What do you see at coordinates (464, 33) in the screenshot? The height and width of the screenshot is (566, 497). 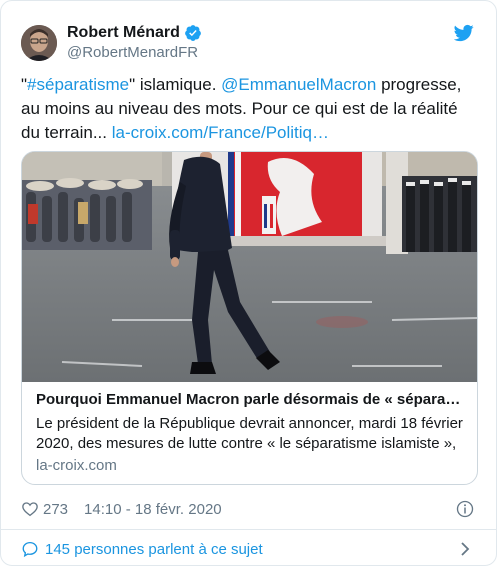 I see `twitter-bird-icon` at bounding box center [464, 33].